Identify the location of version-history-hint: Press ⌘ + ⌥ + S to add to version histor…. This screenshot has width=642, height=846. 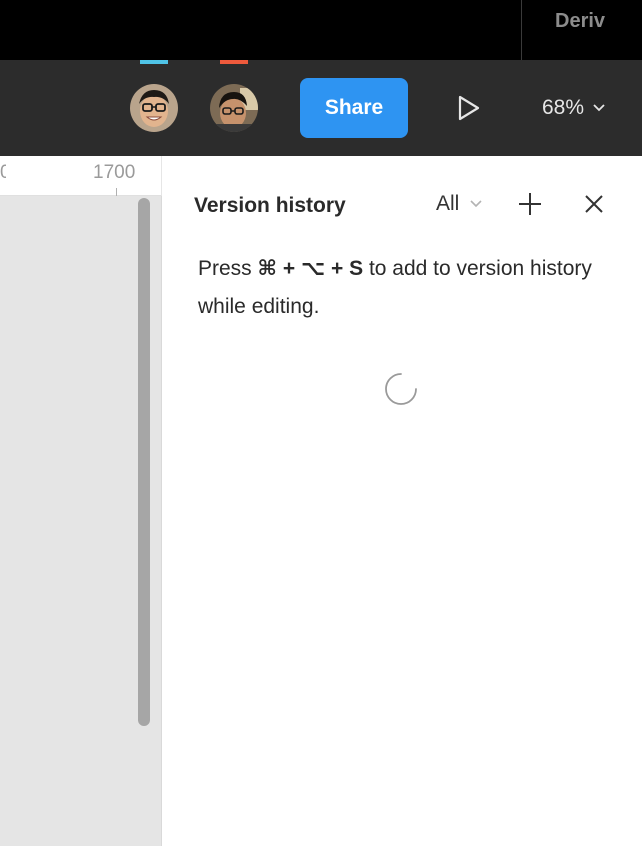
(408, 288).